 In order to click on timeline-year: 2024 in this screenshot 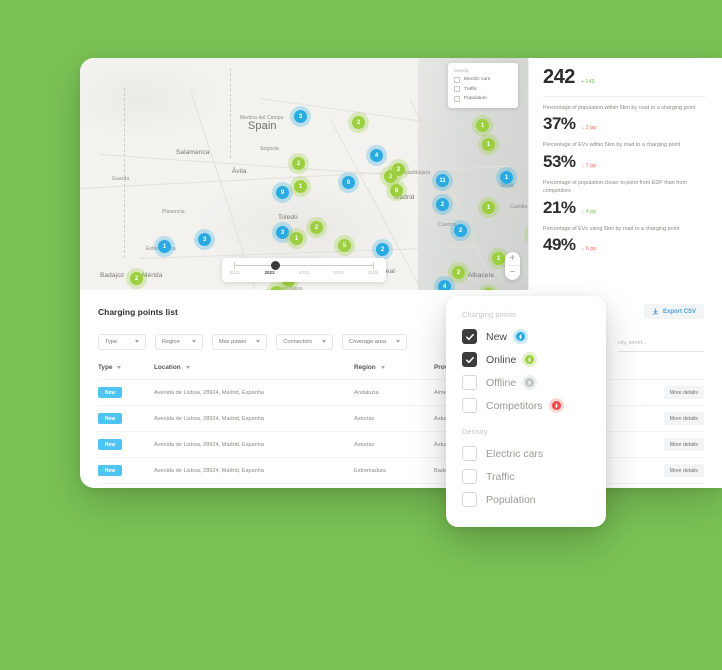, I will do `click(338, 272)`.